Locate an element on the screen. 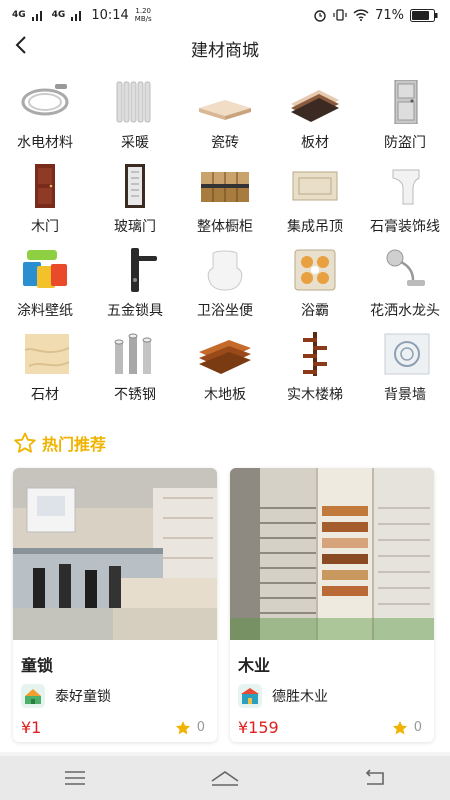 The width and height of the screenshot is (450, 800). category-item: 背景墙 is located at coordinates (405, 374).